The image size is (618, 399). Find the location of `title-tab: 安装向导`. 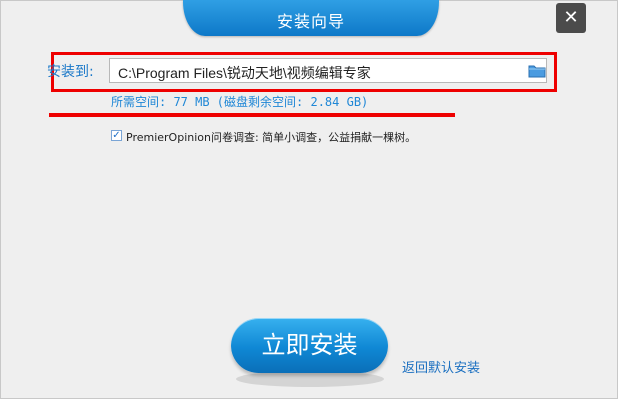

title-tab: 安装向导 is located at coordinates (311, 18).